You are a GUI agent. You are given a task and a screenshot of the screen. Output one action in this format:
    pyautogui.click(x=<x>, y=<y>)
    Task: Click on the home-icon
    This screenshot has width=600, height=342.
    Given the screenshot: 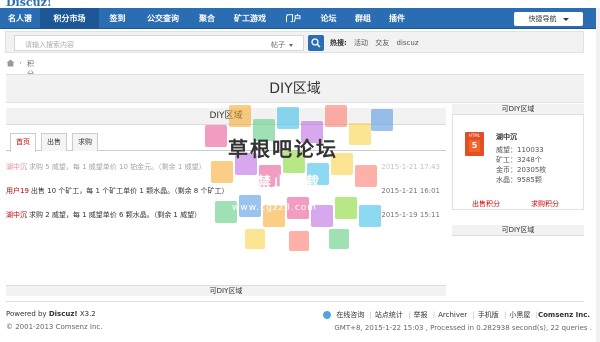 What is the action you would take?
    pyautogui.click(x=10, y=63)
    